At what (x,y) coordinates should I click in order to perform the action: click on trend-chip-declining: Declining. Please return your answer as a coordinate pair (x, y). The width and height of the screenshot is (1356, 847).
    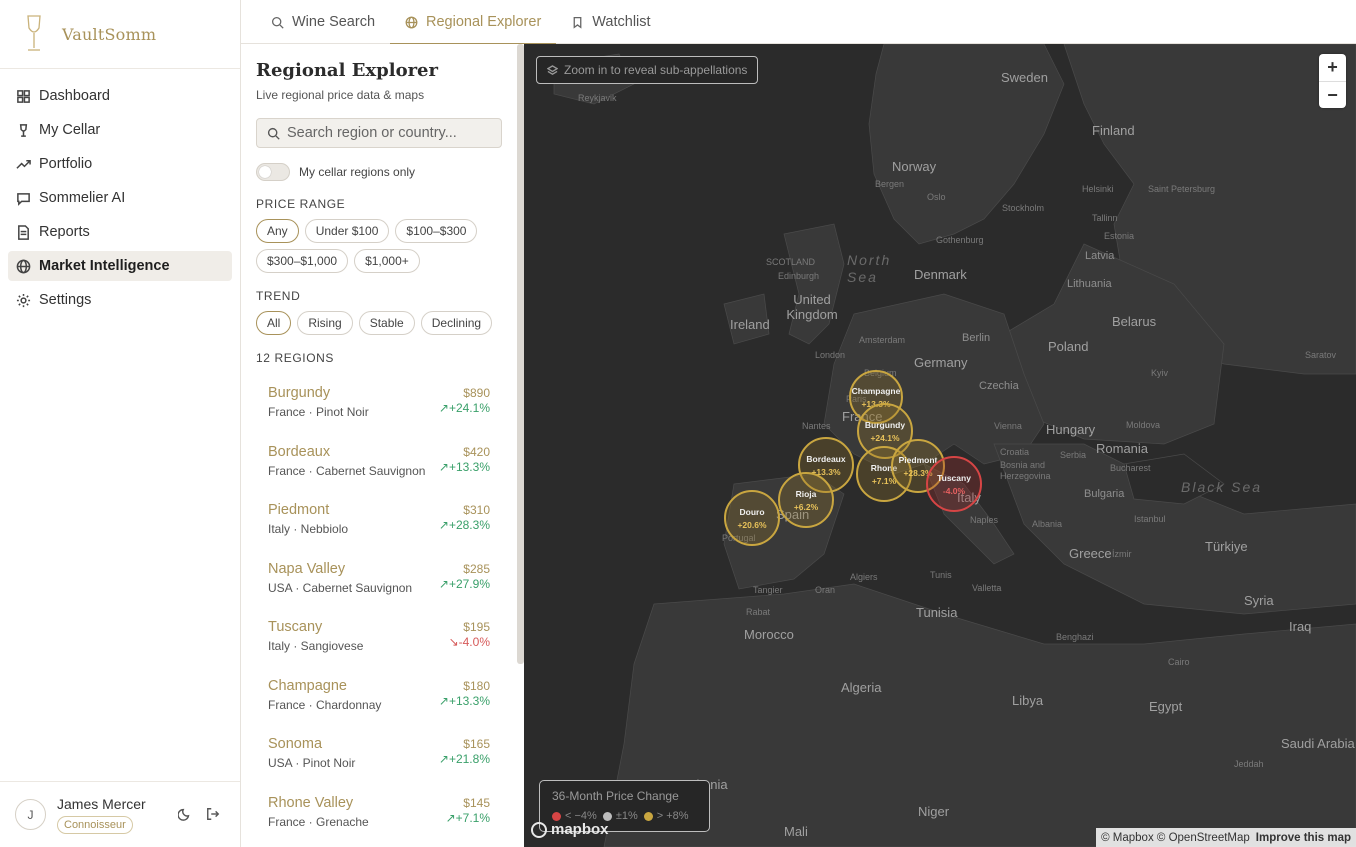
    Looking at the image, I should click on (456, 323).